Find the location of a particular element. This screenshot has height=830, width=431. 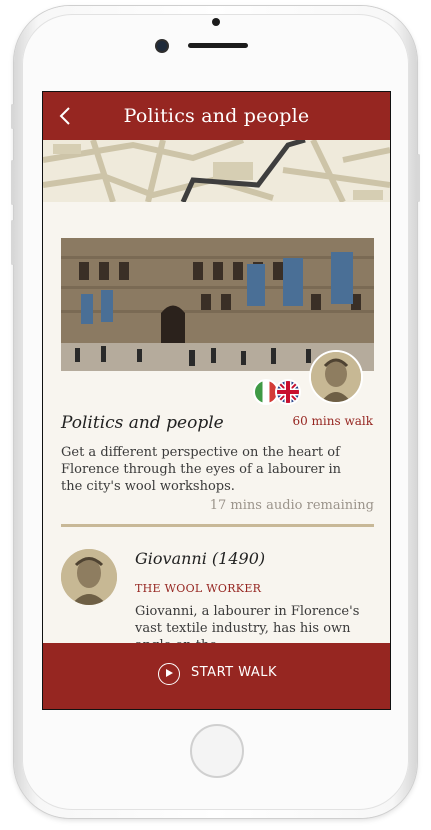

character-portrait-avatar is located at coordinates (89, 577).